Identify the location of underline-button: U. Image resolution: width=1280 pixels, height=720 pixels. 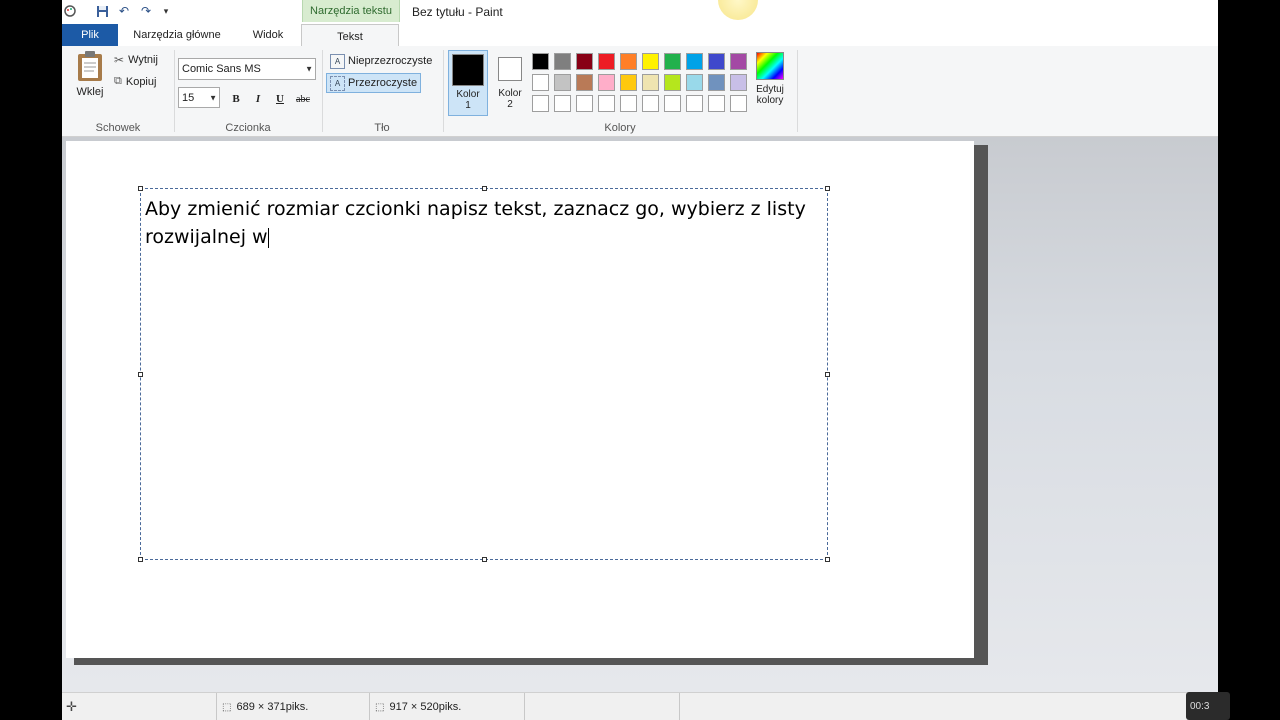
(280, 99).